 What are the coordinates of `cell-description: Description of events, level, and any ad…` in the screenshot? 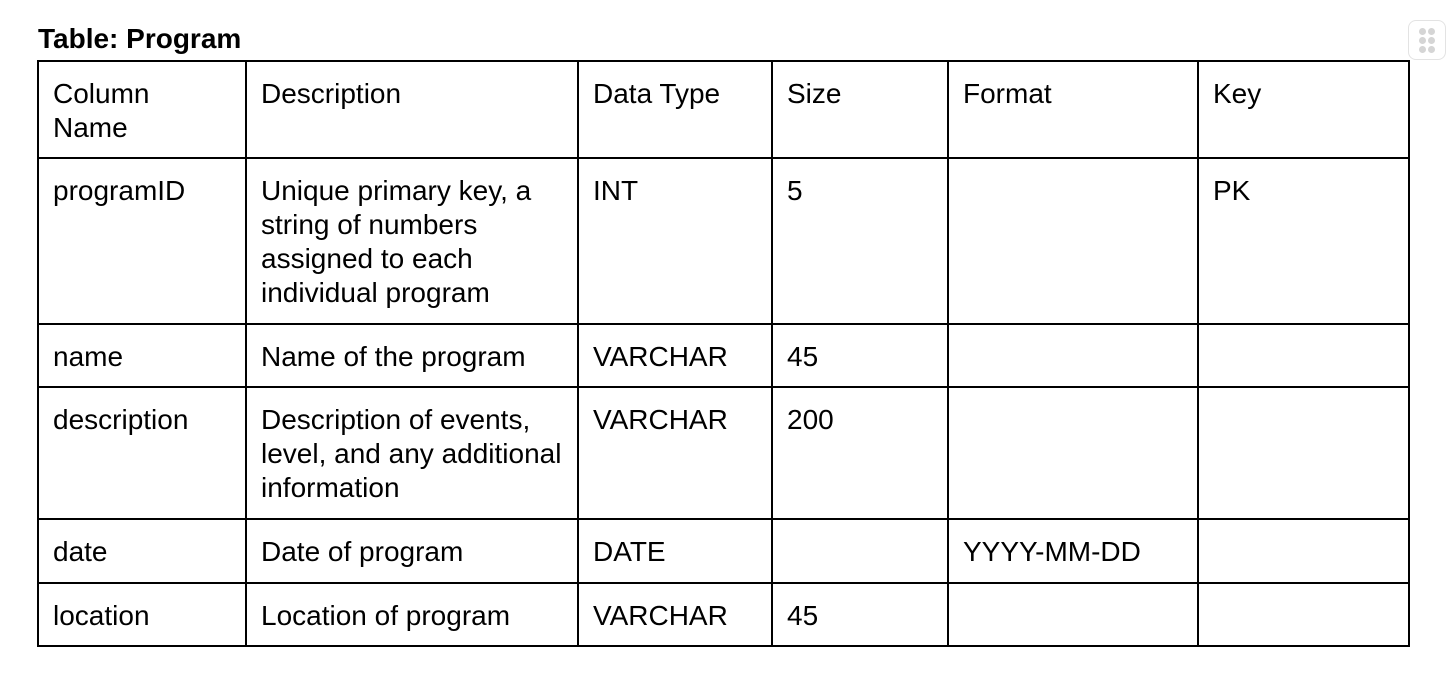 It's located at (412, 453).